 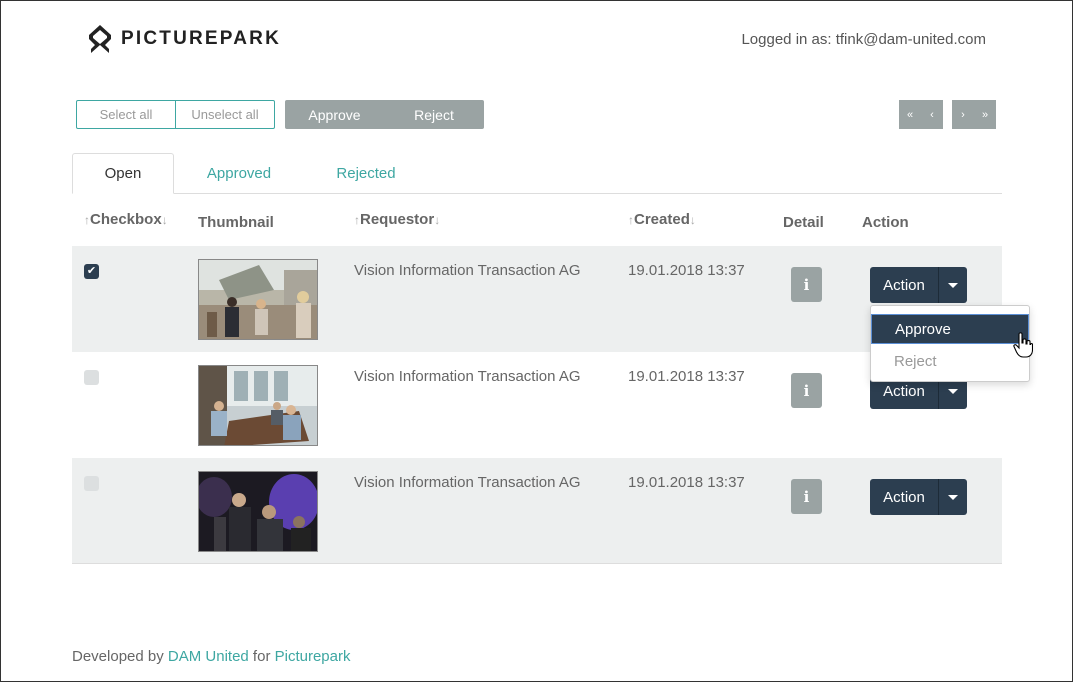 What do you see at coordinates (225, 114) in the screenshot?
I see `unselect-all-button: Unselect all` at bounding box center [225, 114].